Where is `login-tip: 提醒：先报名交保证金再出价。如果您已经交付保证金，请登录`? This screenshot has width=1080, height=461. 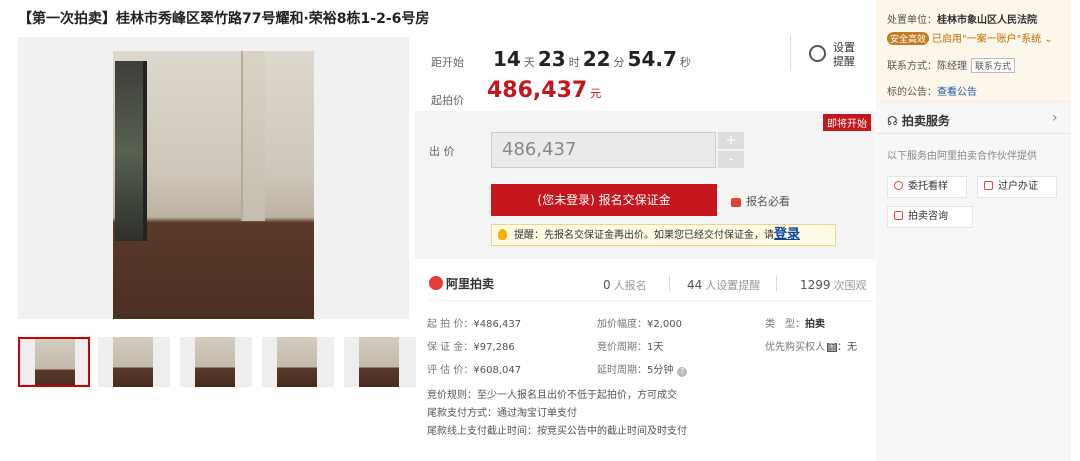
login-tip: 提醒：先报名交保证金再出价。如果您已经交付保证金，请登录 is located at coordinates (663, 235).